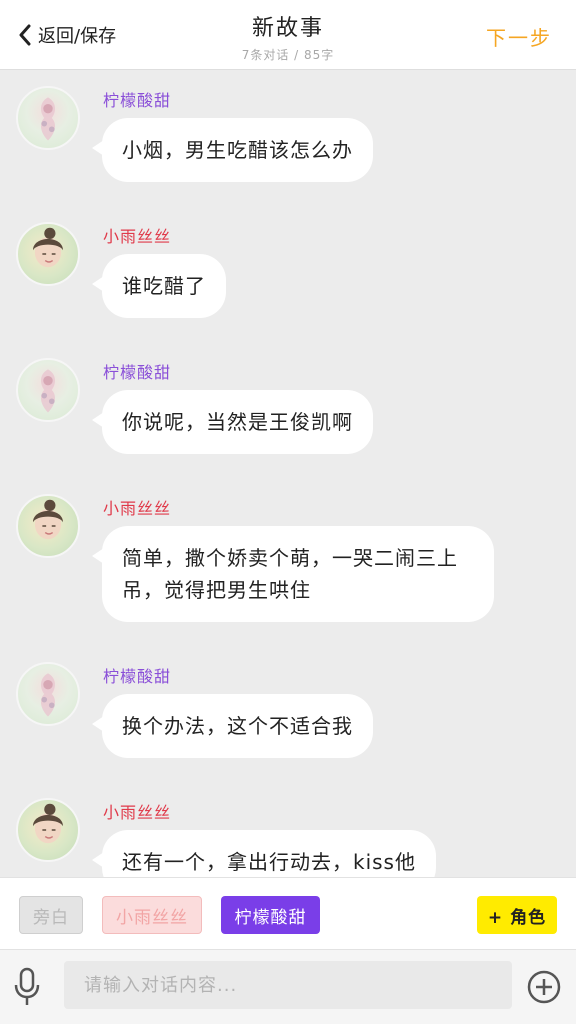  What do you see at coordinates (264, 853) in the screenshot?
I see `message-bubble: 还有一个，拿出行动去，kiss他` at bounding box center [264, 853].